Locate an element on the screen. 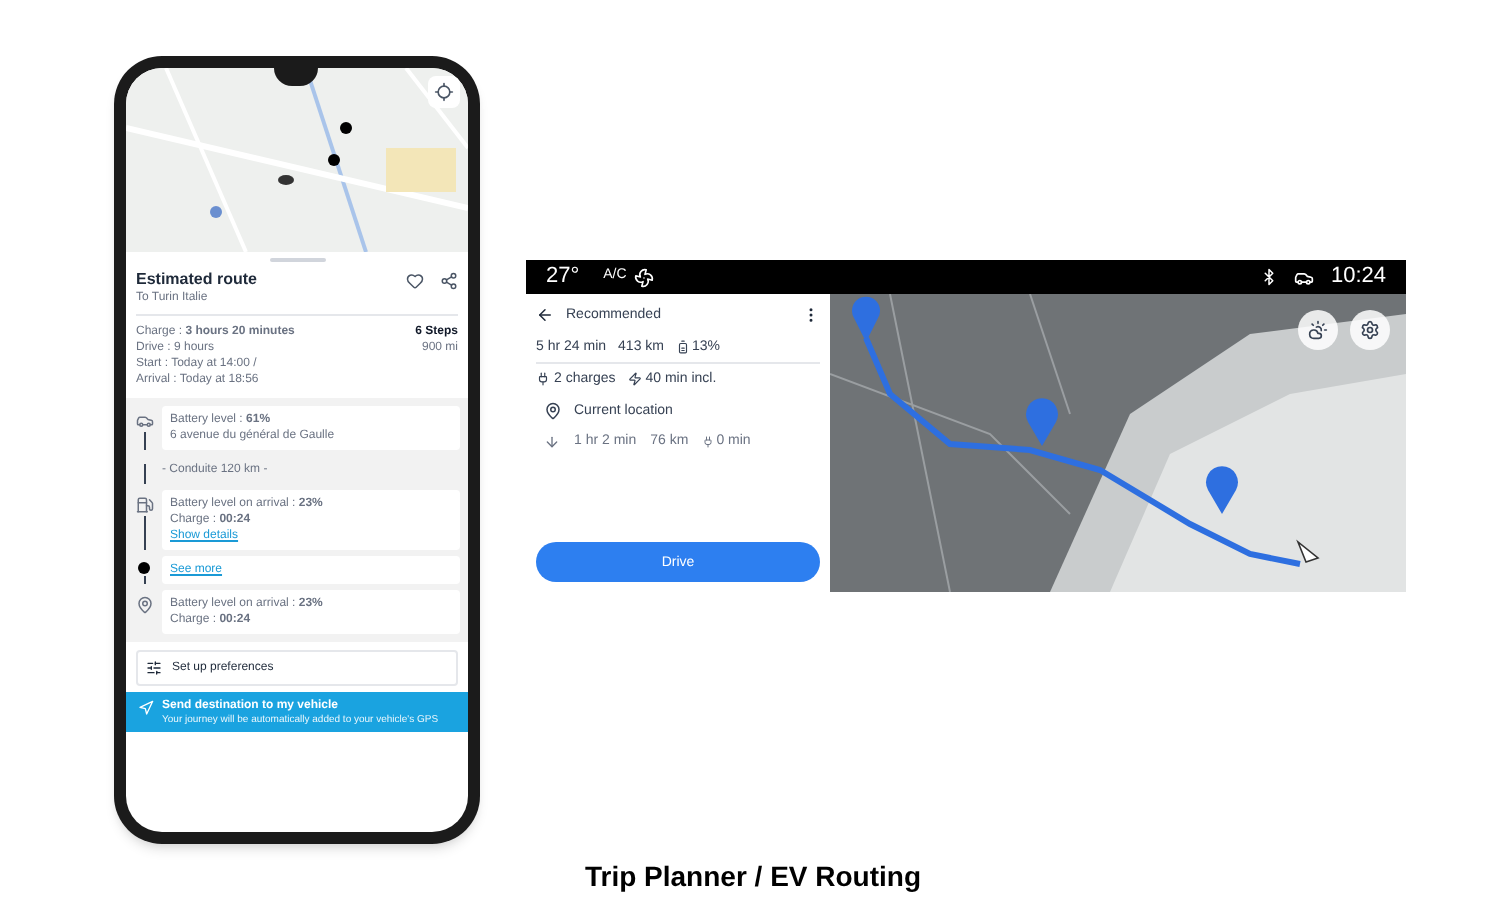 Image resolution: width=1498 pixels, height=916 pixels. settings-icon is located at coordinates (1370, 330).